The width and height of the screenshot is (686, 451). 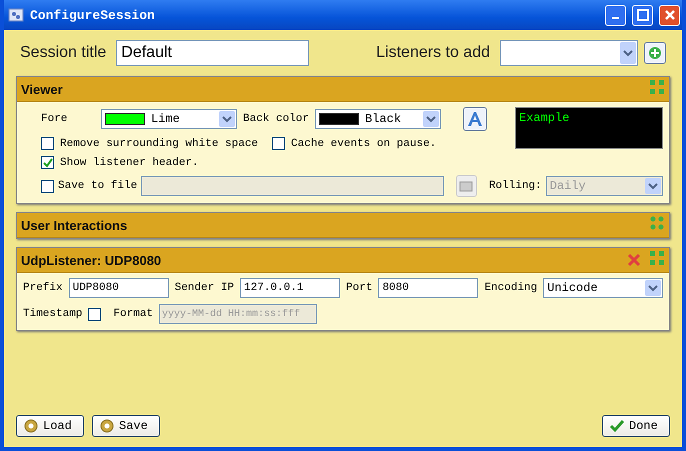 What do you see at coordinates (50, 426) in the screenshot?
I see `load-button: Load` at bounding box center [50, 426].